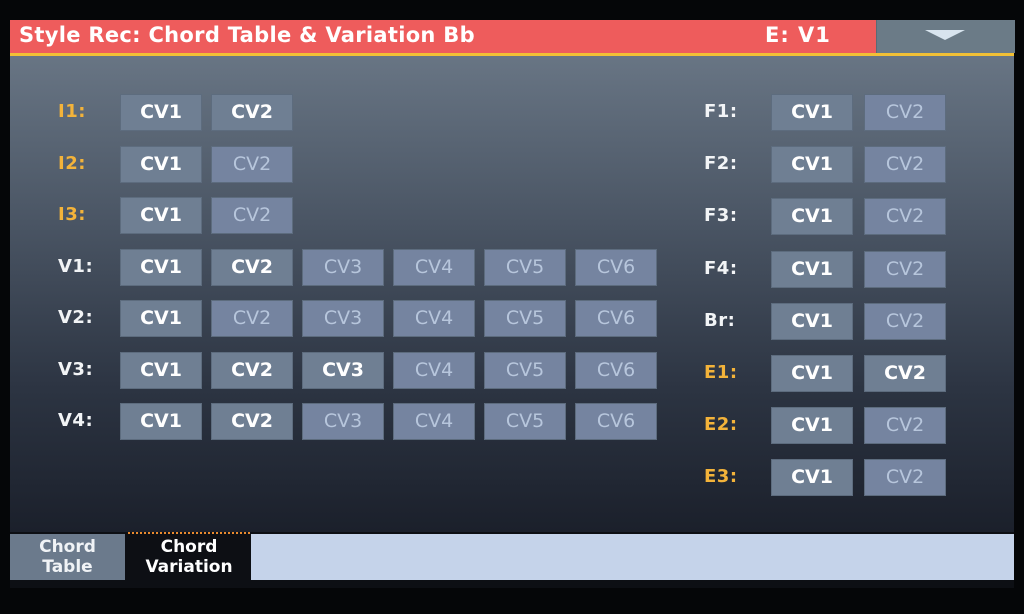 This screenshot has width=1024, height=614. Describe the element at coordinates (721, 164) in the screenshot. I see `section-label: F2:` at that location.